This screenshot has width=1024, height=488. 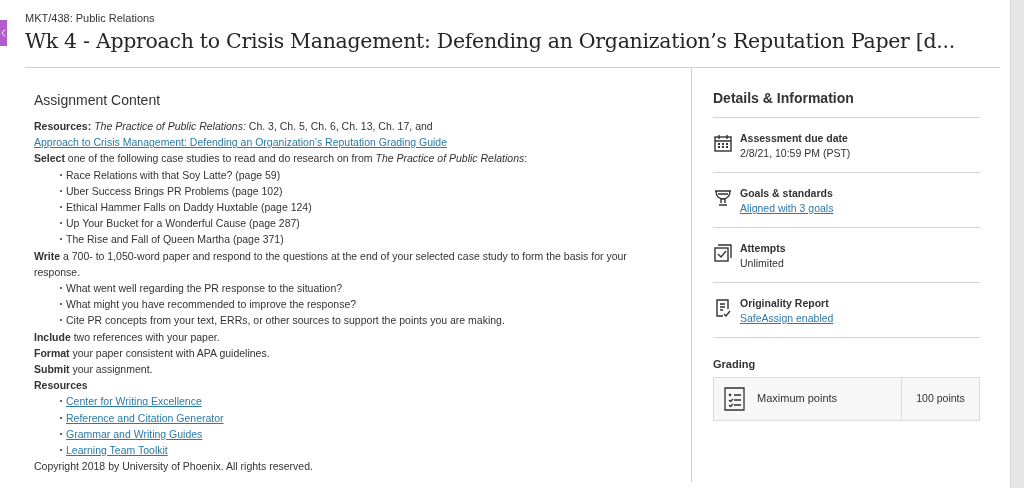 What do you see at coordinates (785, 303) in the screenshot?
I see `detail-label: Originality Report` at bounding box center [785, 303].